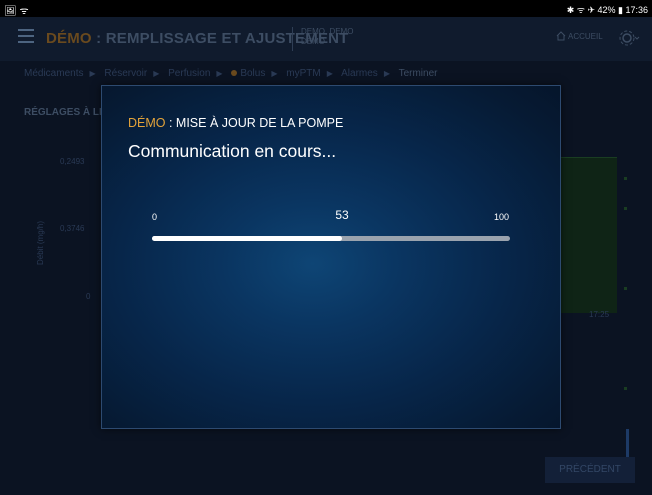 The width and height of the screenshot is (652, 495). Describe the element at coordinates (254, 123) in the screenshot. I see `dialog-title-text: : MISE À JOUR DE LA POMPE` at that location.